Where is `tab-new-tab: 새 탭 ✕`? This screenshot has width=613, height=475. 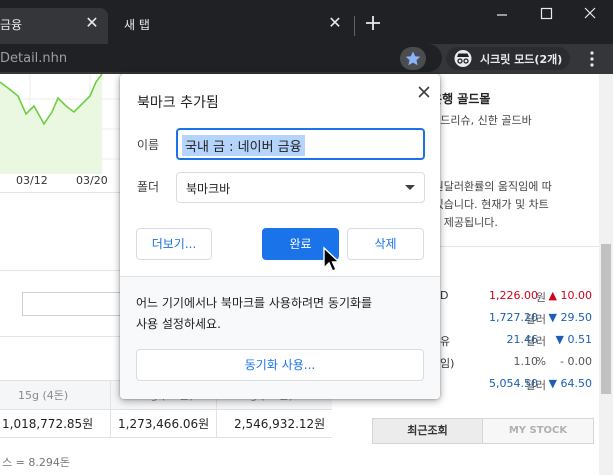
tab-new-tab: 새 탭 ✕ is located at coordinates (232, 26).